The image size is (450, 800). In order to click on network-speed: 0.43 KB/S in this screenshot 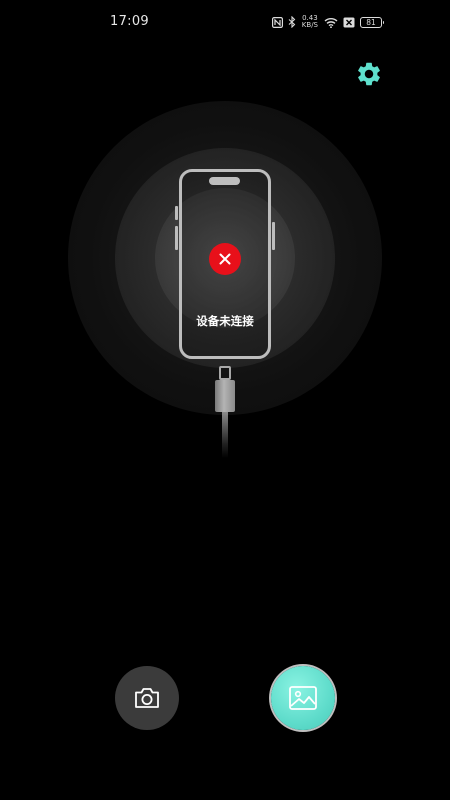, I will do `click(310, 22)`.